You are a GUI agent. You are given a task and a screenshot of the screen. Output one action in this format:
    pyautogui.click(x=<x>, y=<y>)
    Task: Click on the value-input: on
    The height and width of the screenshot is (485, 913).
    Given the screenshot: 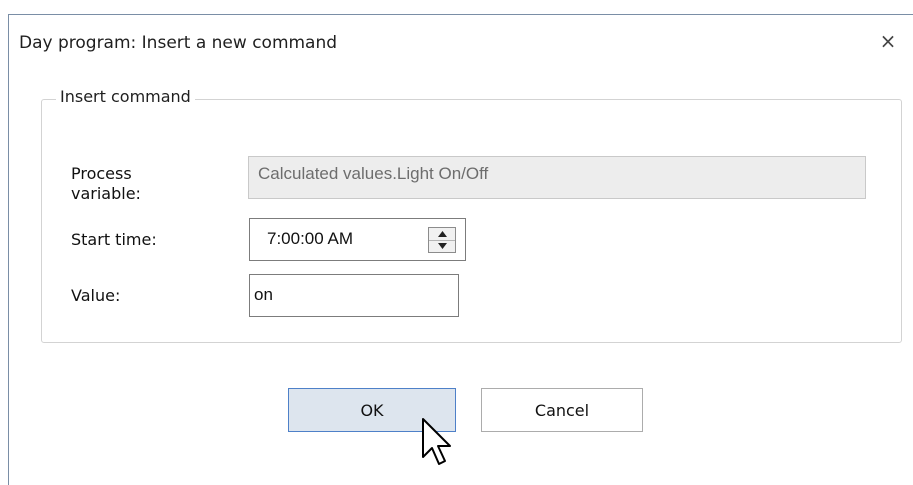 What is the action you would take?
    pyautogui.click(x=354, y=295)
    